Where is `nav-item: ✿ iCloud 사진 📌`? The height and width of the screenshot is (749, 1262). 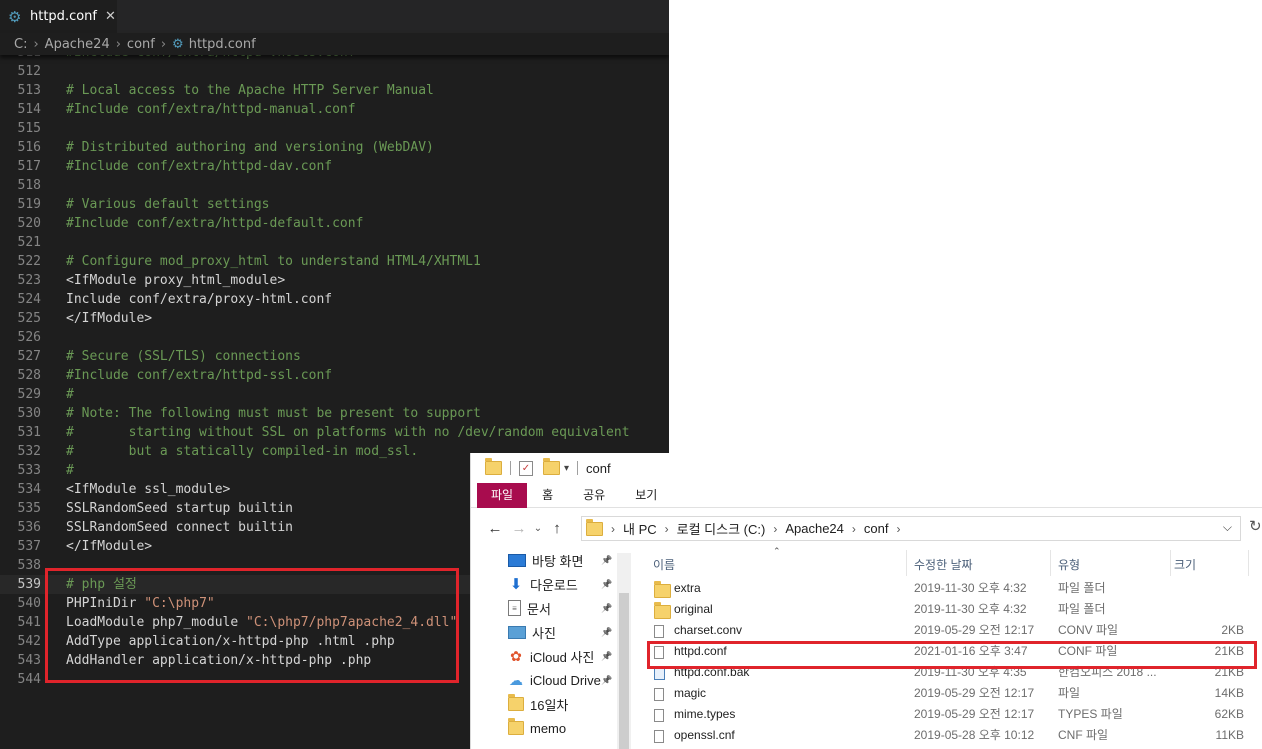
nav-item: ✿ iCloud 사진 📌 is located at coordinates (551, 656).